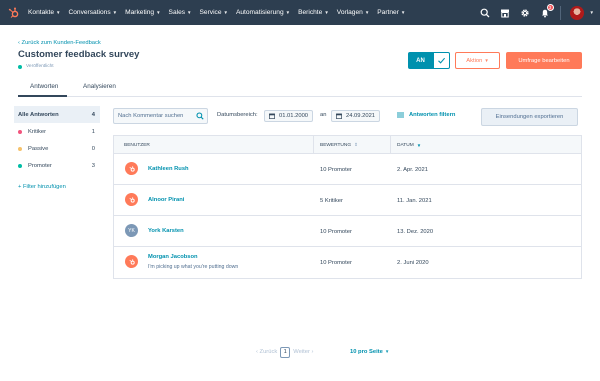  What do you see at coordinates (400, 115) in the screenshot?
I see `filter-lines-icon` at bounding box center [400, 115].